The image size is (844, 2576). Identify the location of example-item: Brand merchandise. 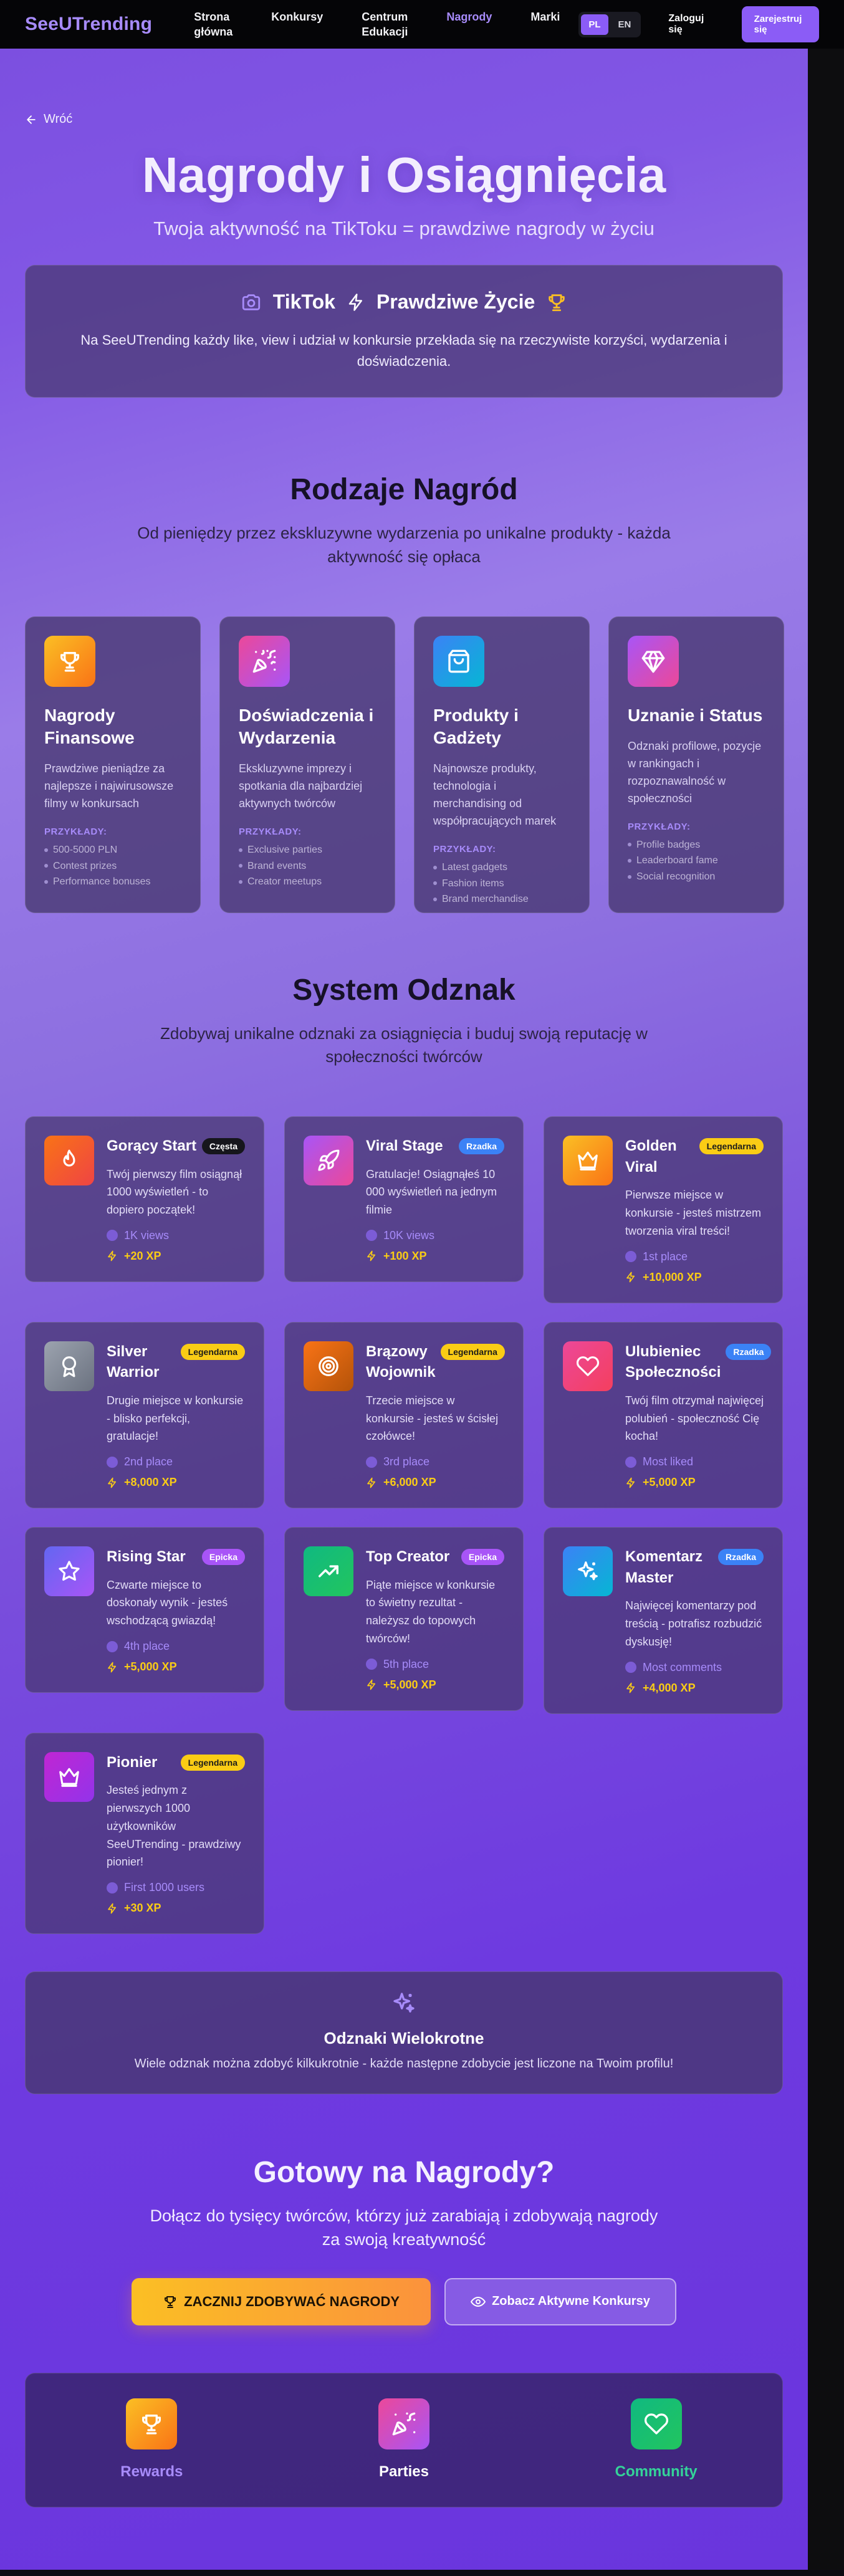
(501, 899).